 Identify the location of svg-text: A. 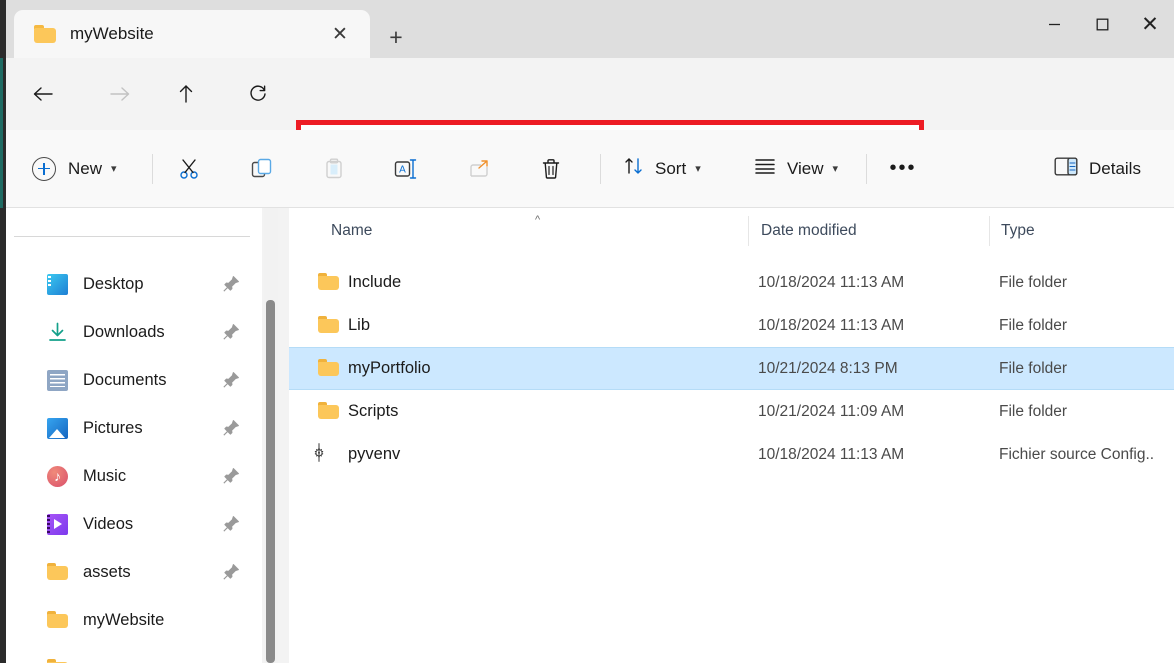
(402, 169).